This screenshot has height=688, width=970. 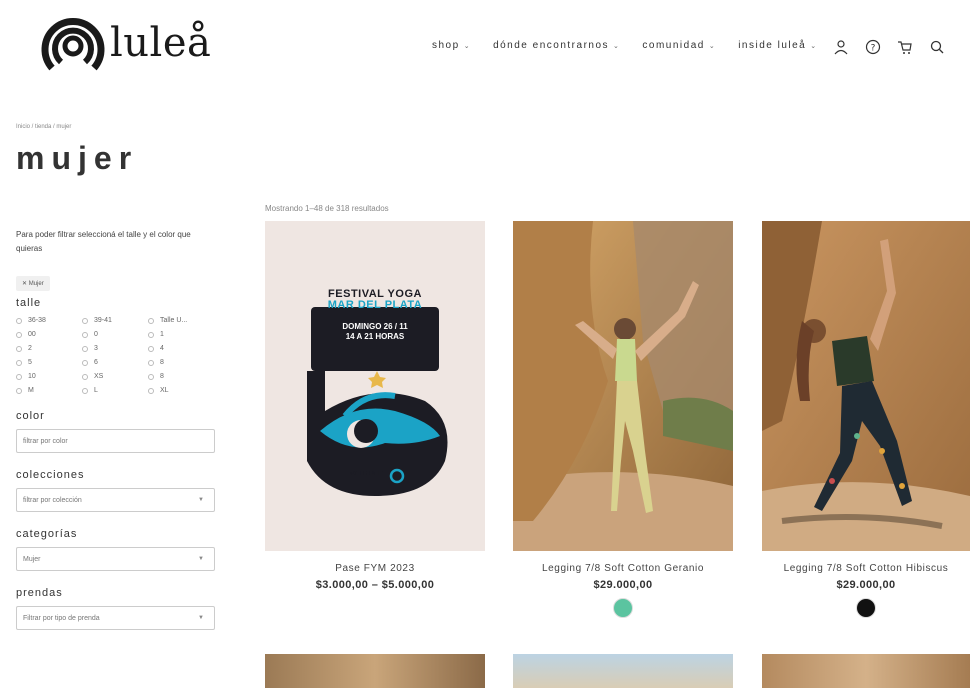 I want to click on nav-comunidad-label: comunidad, so click(x=673, y=45).